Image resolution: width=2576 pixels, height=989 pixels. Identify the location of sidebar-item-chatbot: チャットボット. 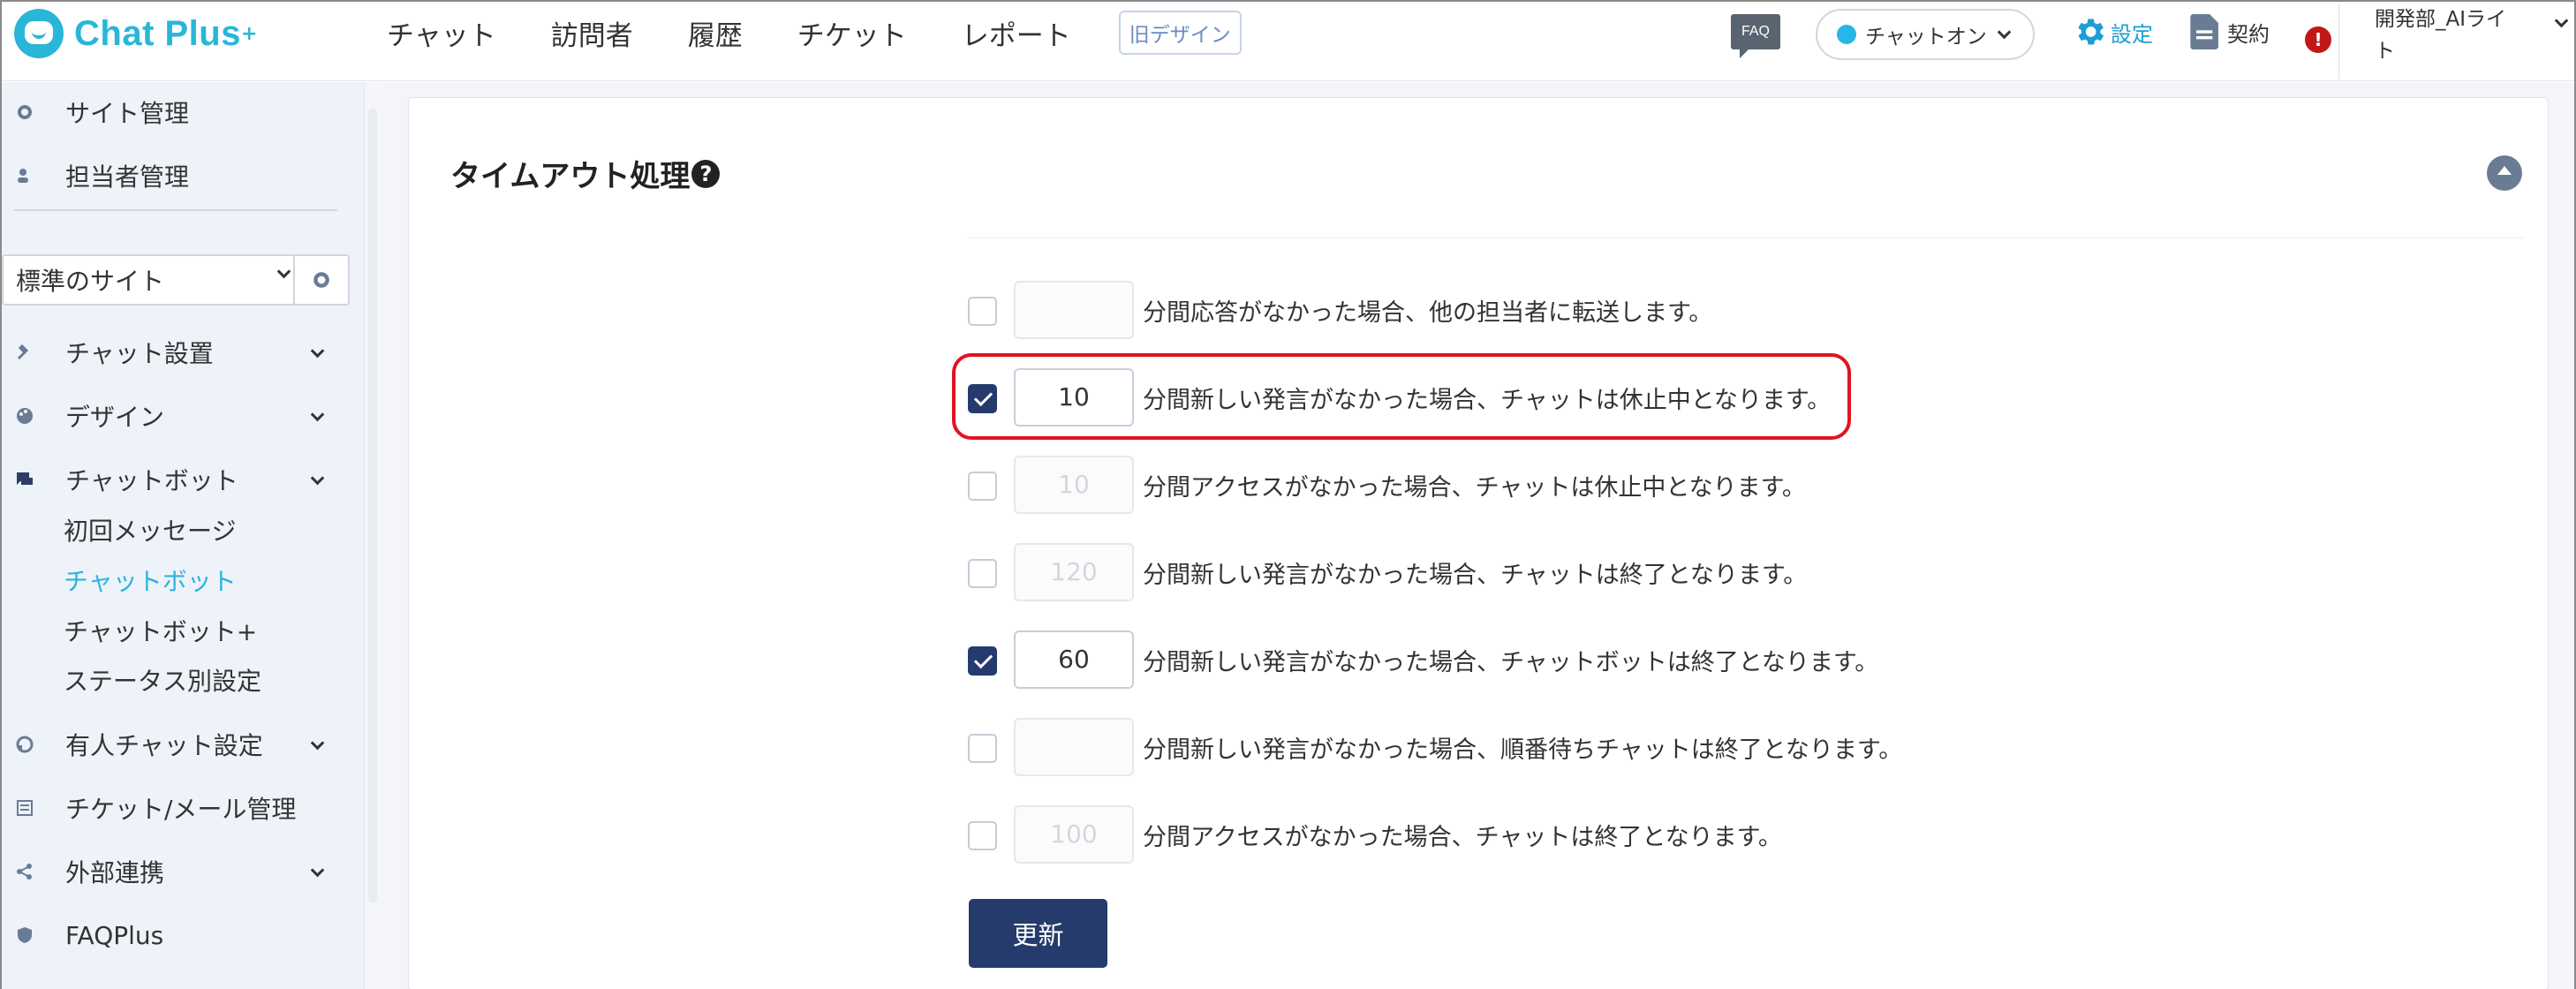
(183, 479).